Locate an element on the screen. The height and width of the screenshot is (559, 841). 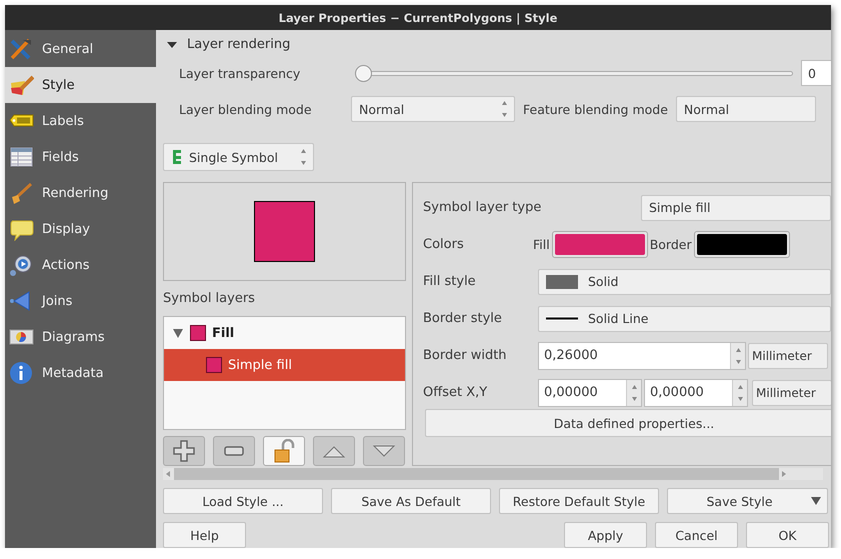
scroll-left-icon is located at coordinates (168, 474).